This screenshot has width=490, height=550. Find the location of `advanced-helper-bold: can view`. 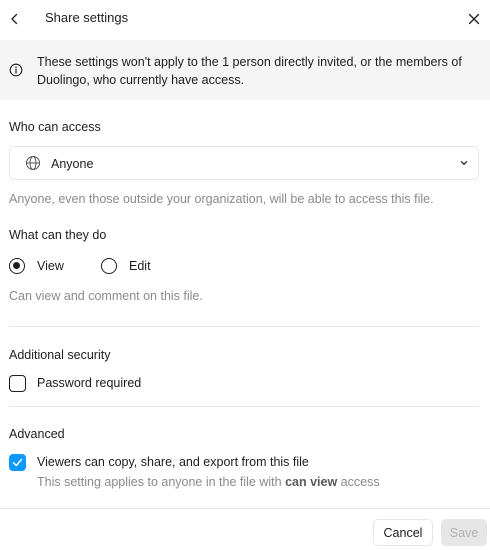

advanced-helper-bold: can view is located at coordinates (311, 482).